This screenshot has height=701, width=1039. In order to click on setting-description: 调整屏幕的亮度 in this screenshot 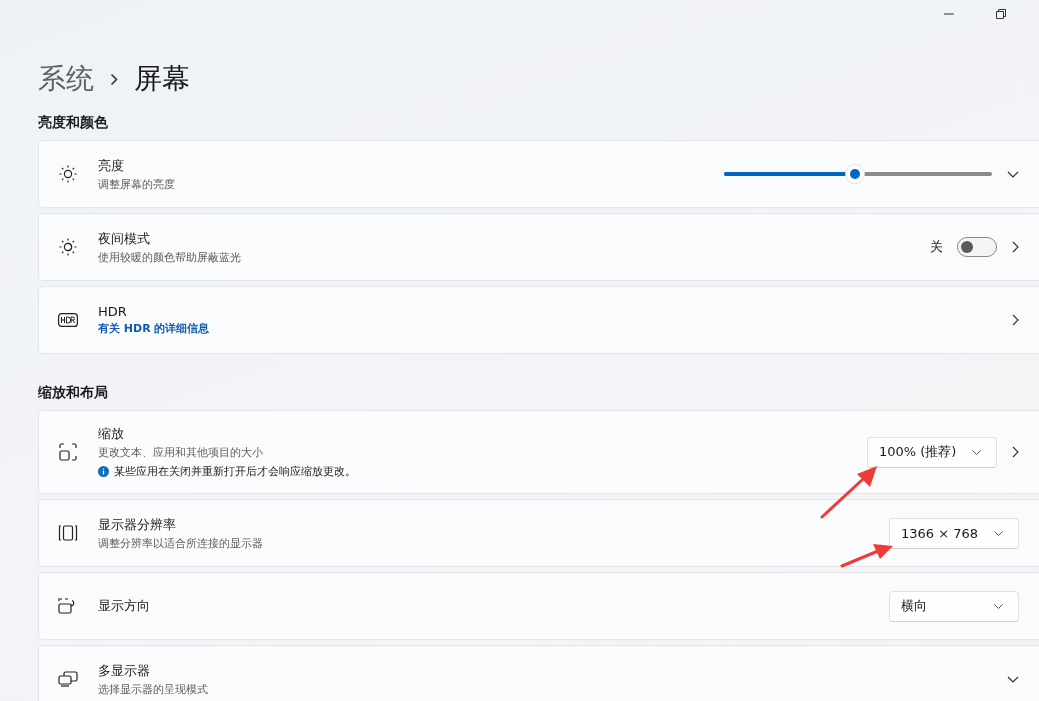, I will do `click(137, 184)`.